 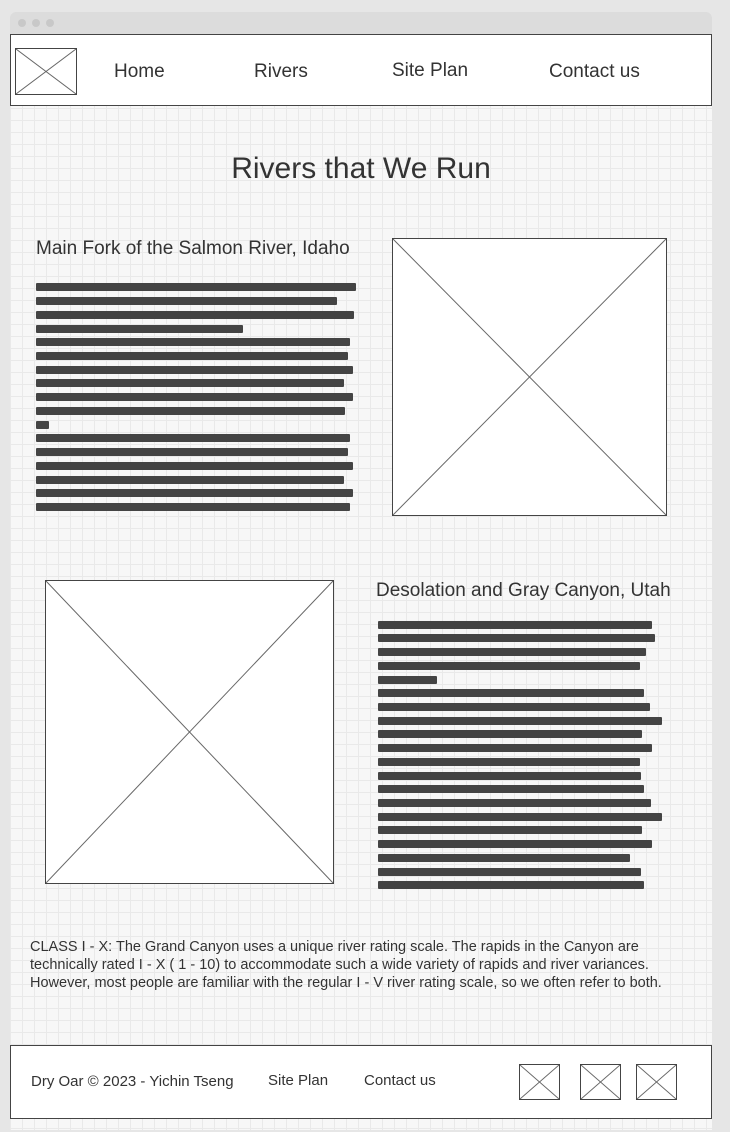 I want to click on top-navigation: Home Rivers Site Plan Contact us, so click(x=361, y=70).